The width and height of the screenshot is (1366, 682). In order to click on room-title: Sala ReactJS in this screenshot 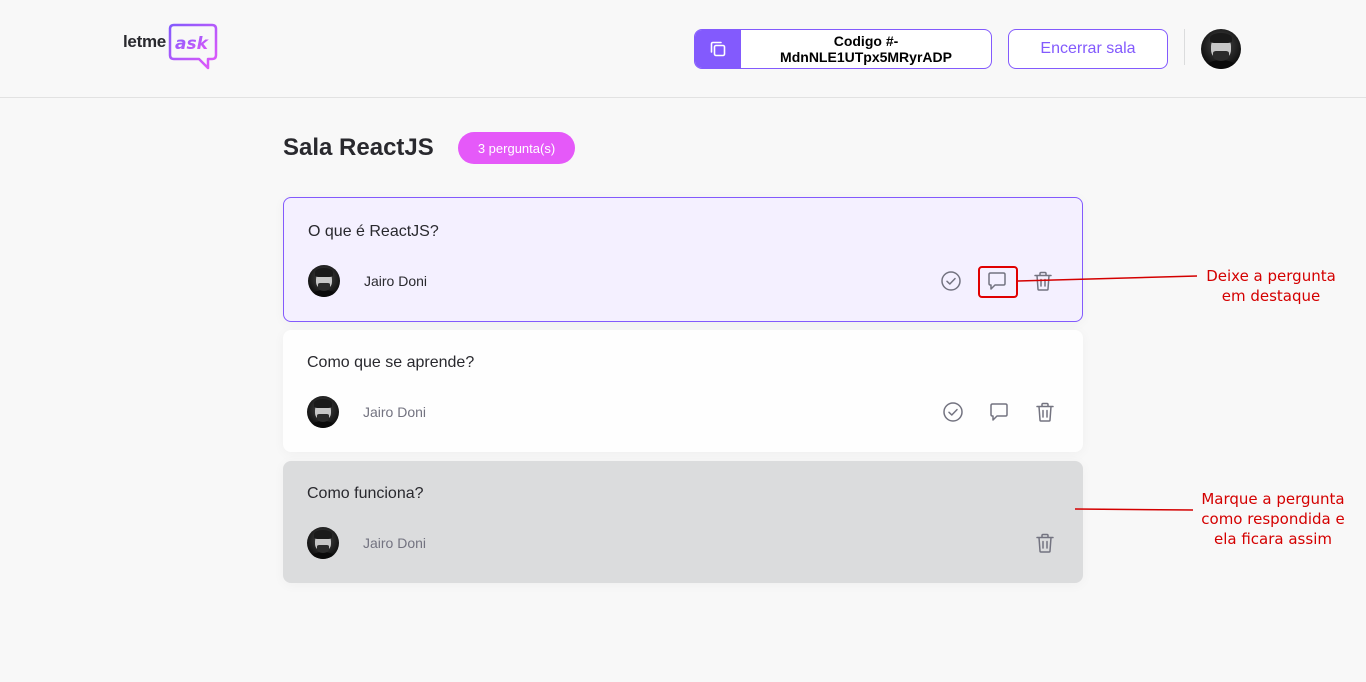, I will do `click(358, 147)`.